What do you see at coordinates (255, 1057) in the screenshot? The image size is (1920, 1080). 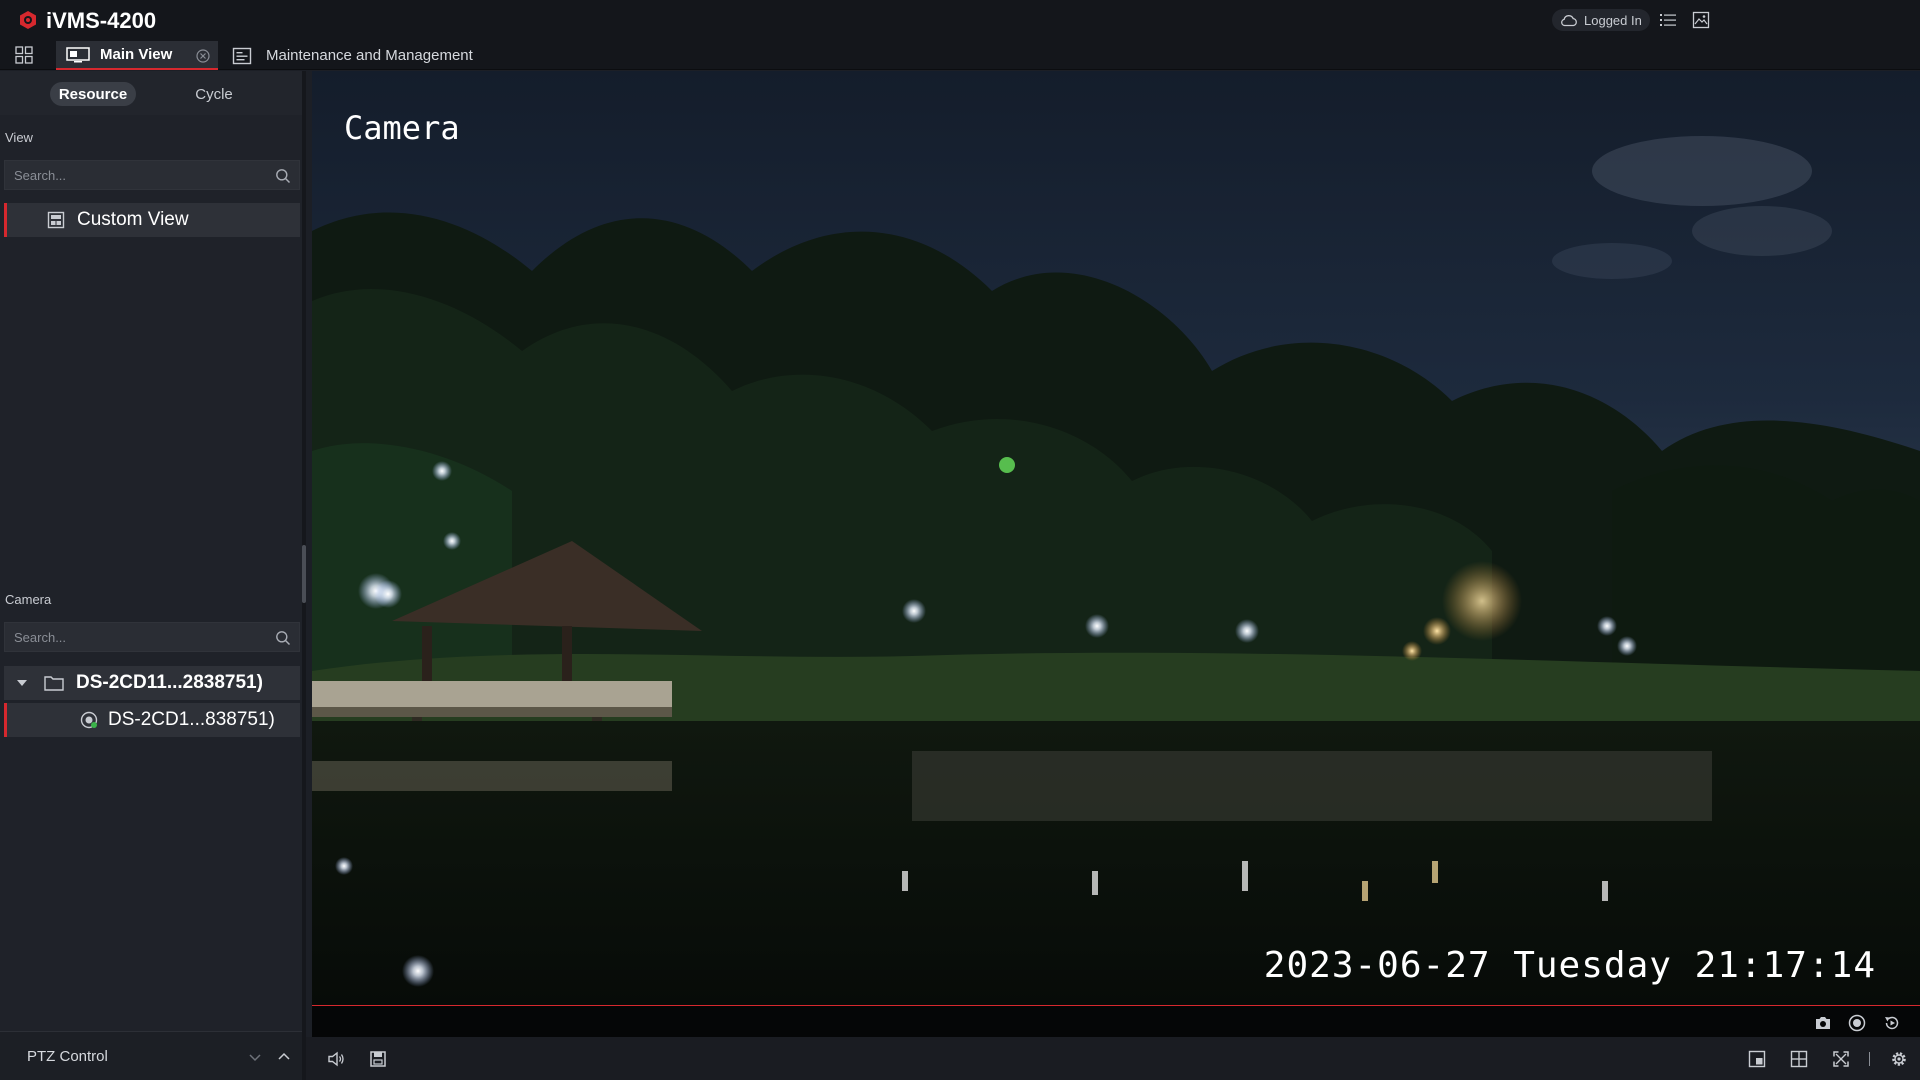 I see `chevron-down-icon` at bounding box center [255, 1057].